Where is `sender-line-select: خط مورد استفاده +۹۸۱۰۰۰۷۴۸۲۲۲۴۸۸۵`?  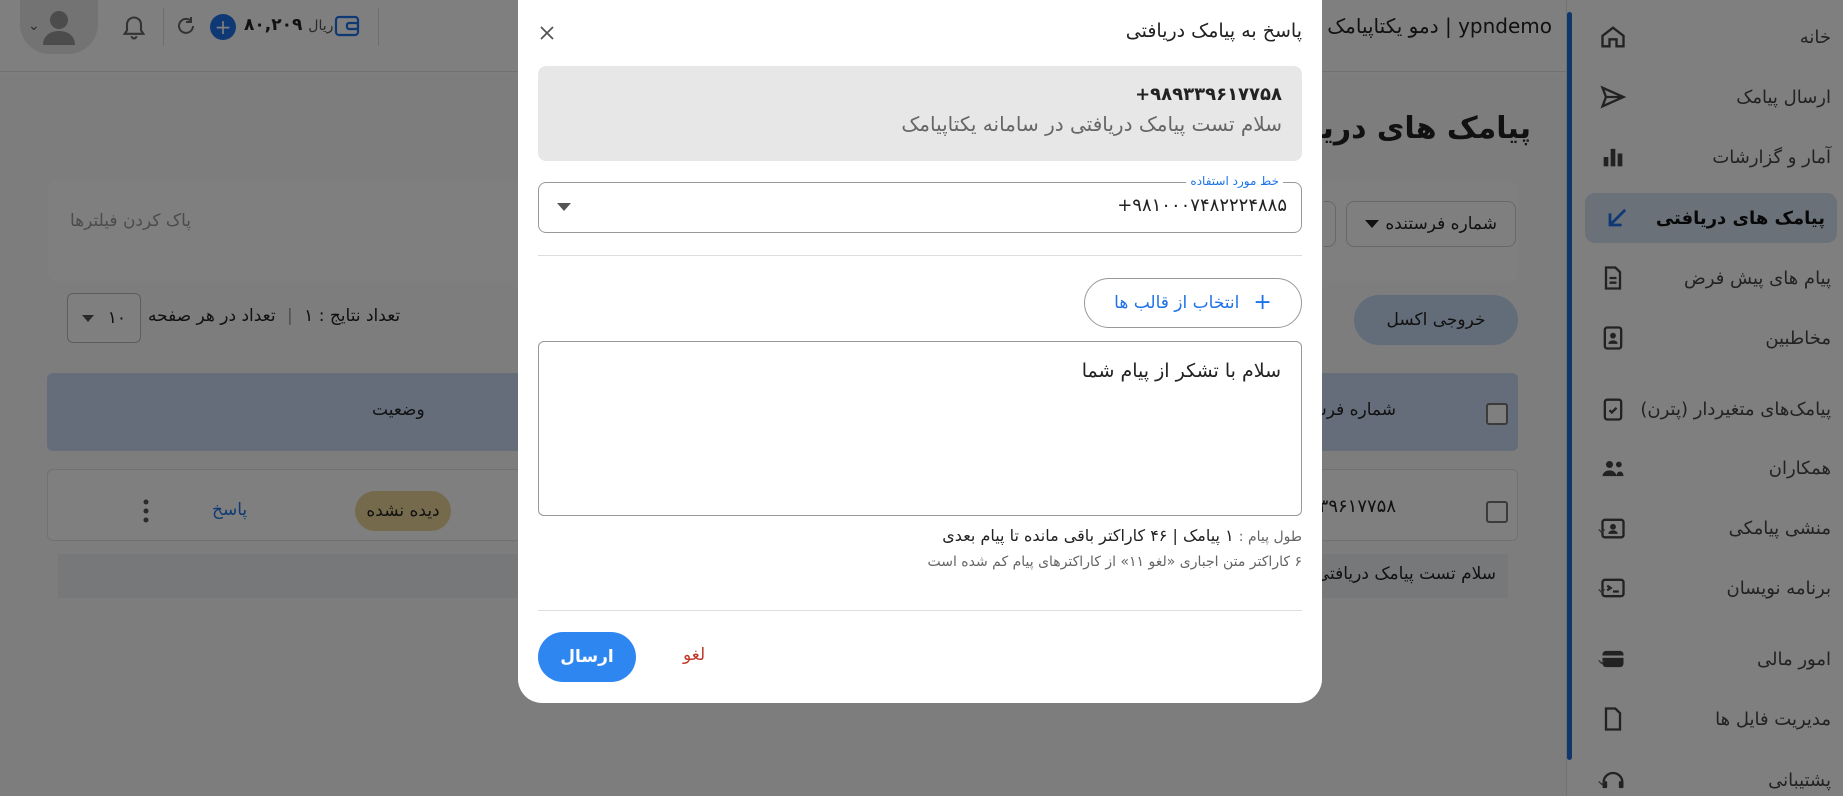 sender-line-select: خط مورد استفاده +۹۸۱۰۰۰۷۴۸۲۲۲۴۸۸۵ is located at coordinates (920, 203).